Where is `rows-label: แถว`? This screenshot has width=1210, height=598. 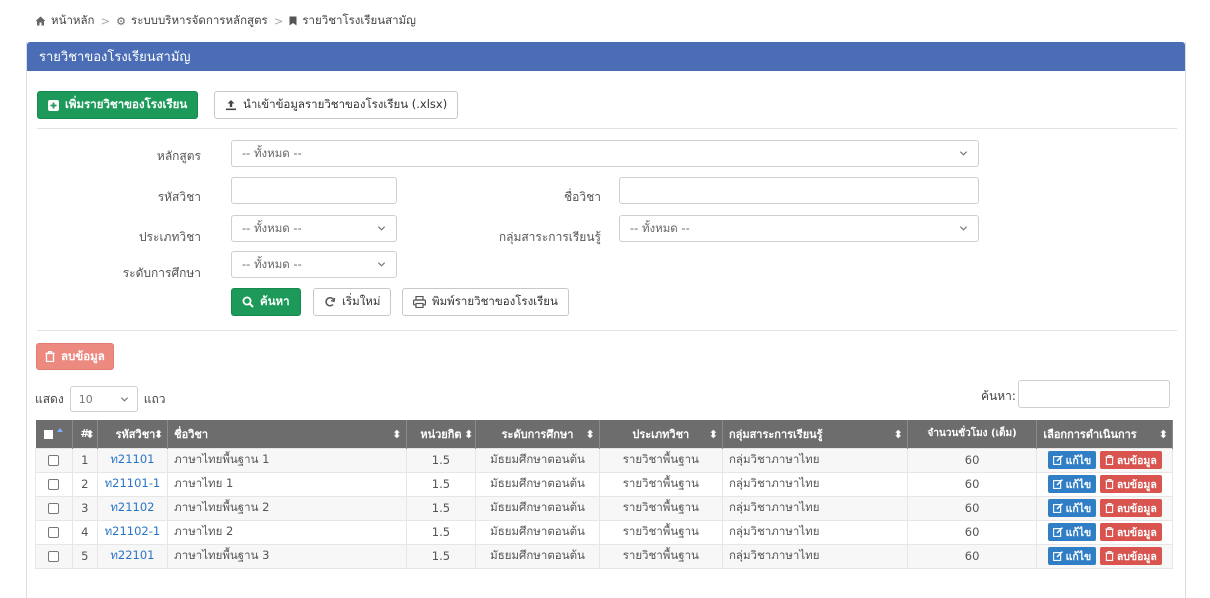 rows-label: แถว is located at coordinates (154, 398).